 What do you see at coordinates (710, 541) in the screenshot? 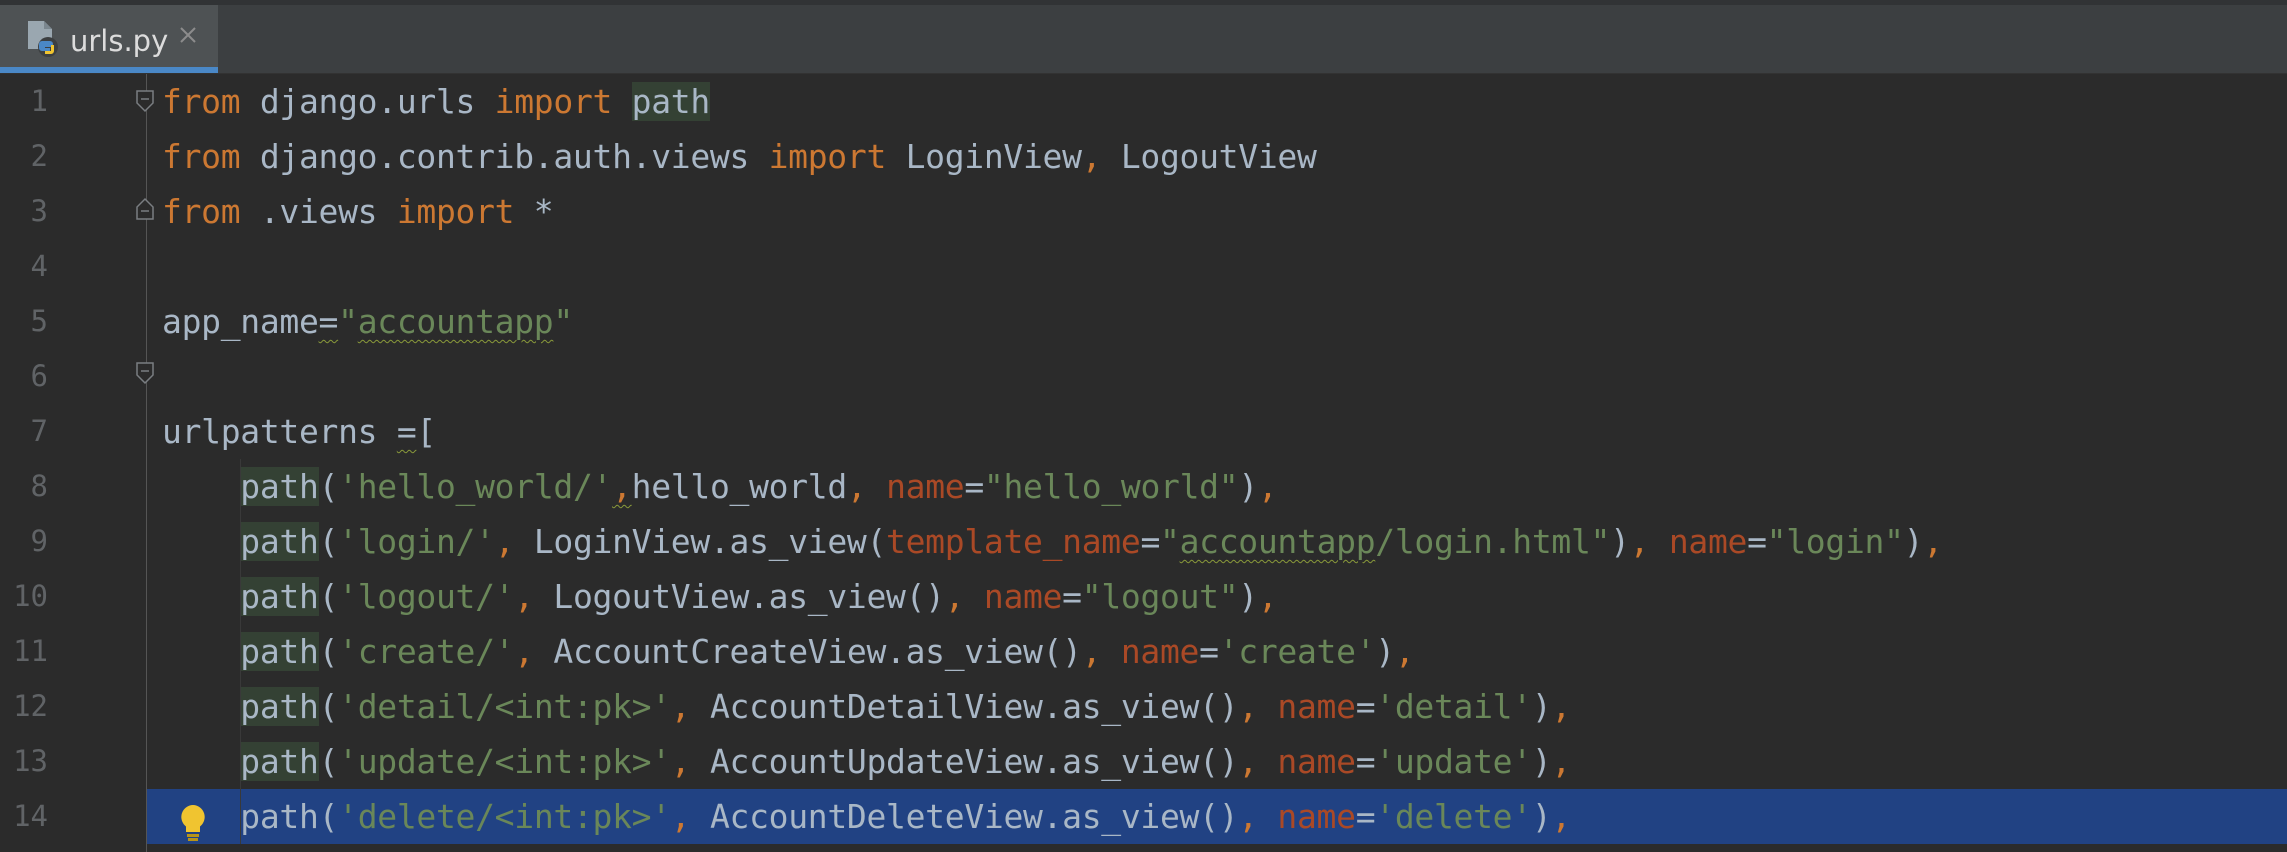
I see `code-token: LoginView.as_view(` at bounding box center [710, 541].